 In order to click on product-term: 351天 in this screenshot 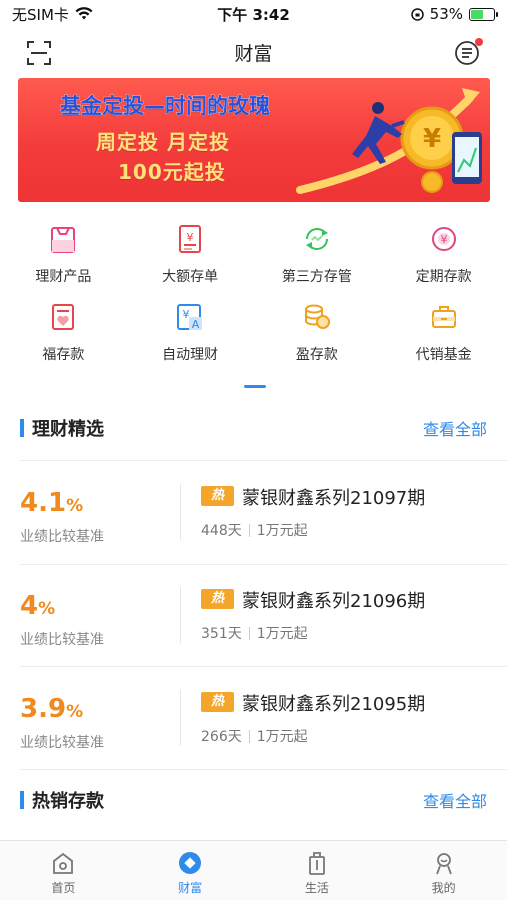, I will do `click(221, 634)`.